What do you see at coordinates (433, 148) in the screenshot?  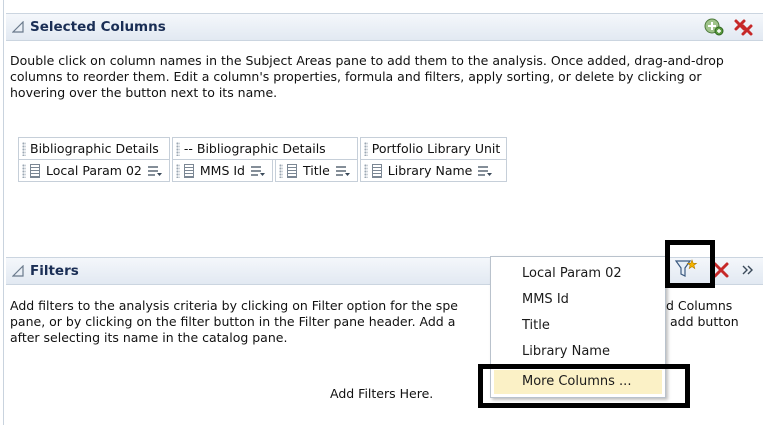 I see `group-header: Portfolio Library Unit` at bounding box center [433, 148].